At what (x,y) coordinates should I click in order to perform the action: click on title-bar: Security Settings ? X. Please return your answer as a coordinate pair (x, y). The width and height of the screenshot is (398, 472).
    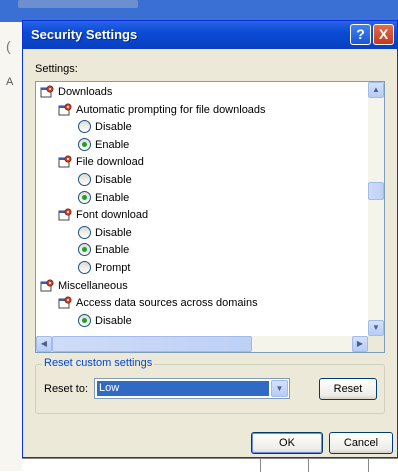
    Looking at the image, I should click on (210, 35).